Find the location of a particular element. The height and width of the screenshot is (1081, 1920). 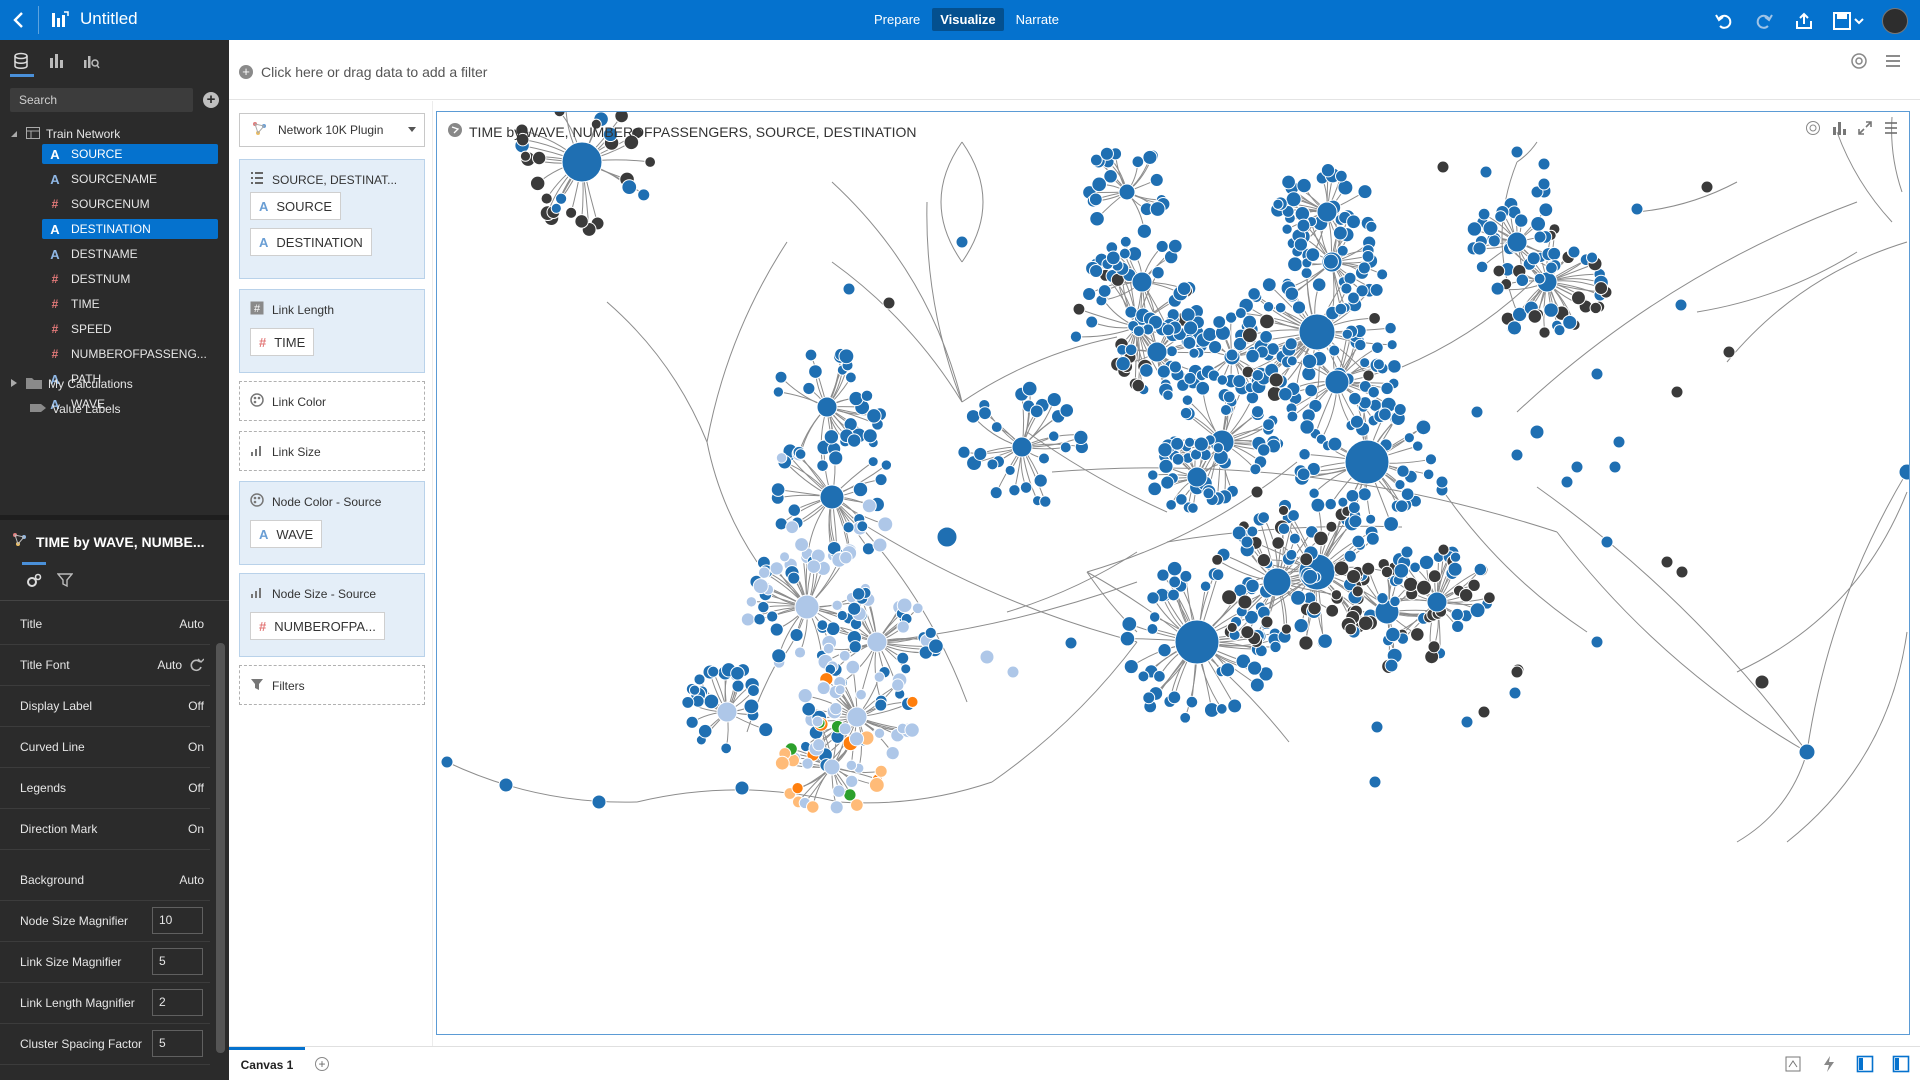

field-item: #TIME is located at coordinates (130, 304).